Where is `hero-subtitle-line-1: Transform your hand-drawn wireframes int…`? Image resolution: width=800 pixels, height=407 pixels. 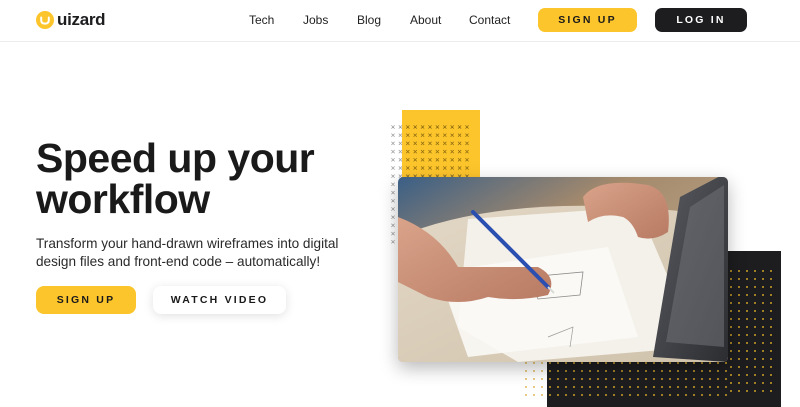 hero-subtitle-line-1: Transform your hand-drawn wireframes int… is located at coordinates (187, 243).